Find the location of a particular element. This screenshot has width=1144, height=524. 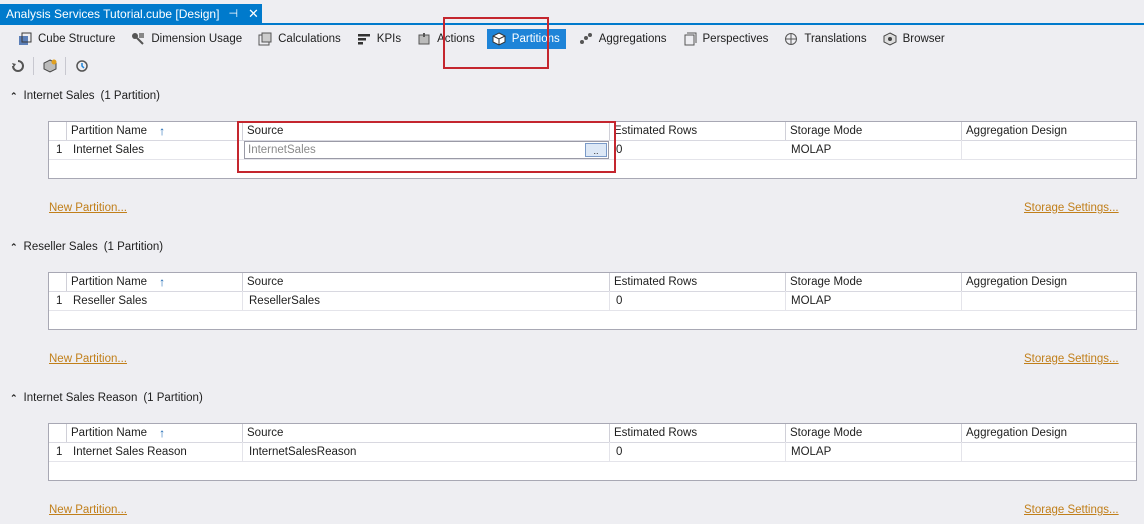

source-cell-highlight is located at coordinates (426, 147).